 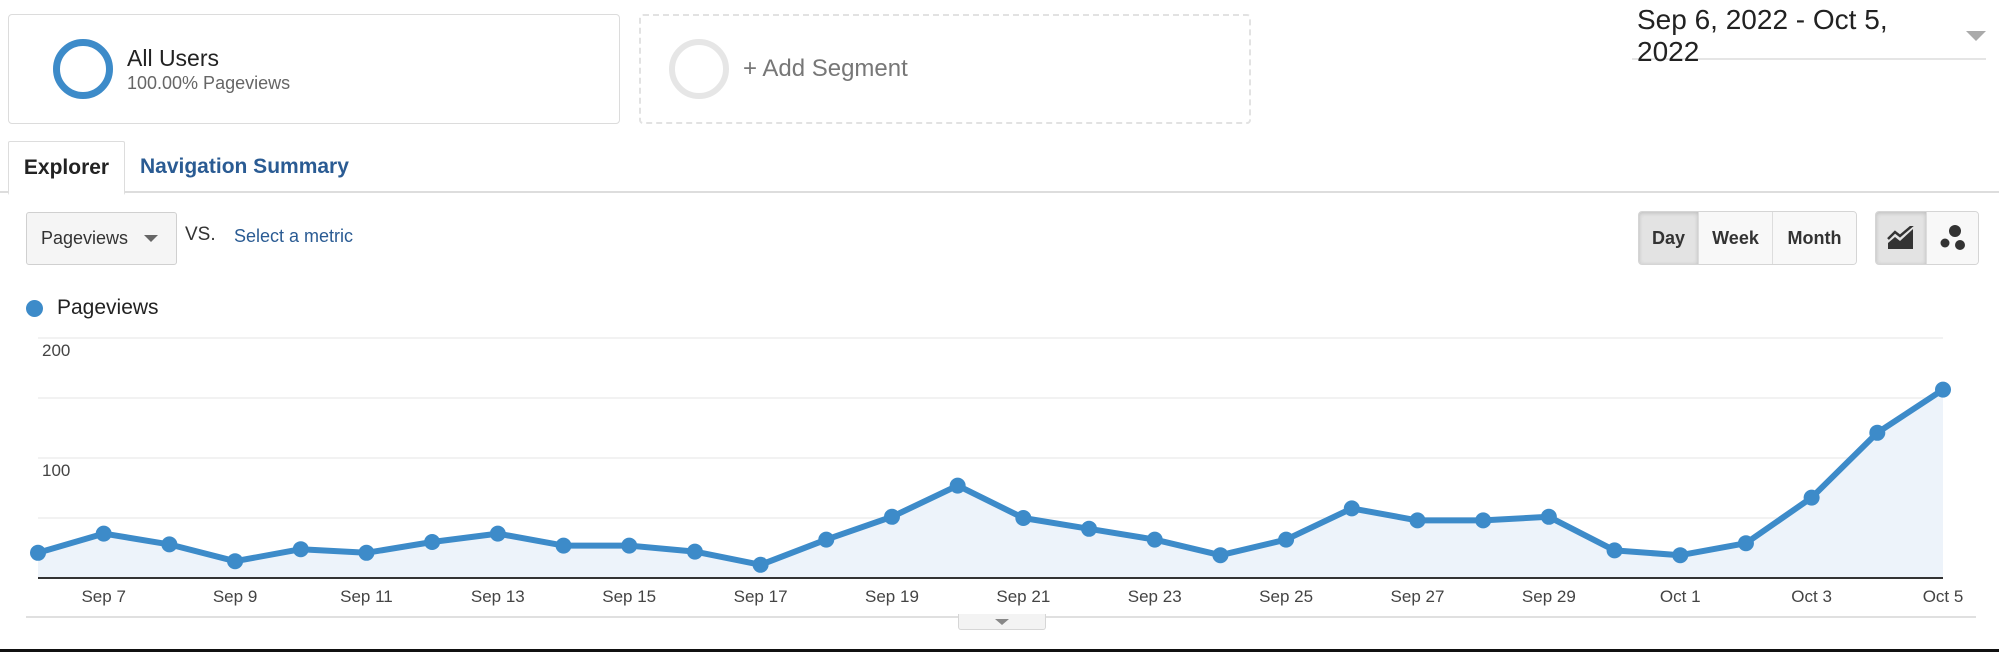 I want to click on legend-dot-icon, so click(x=34, y=308).